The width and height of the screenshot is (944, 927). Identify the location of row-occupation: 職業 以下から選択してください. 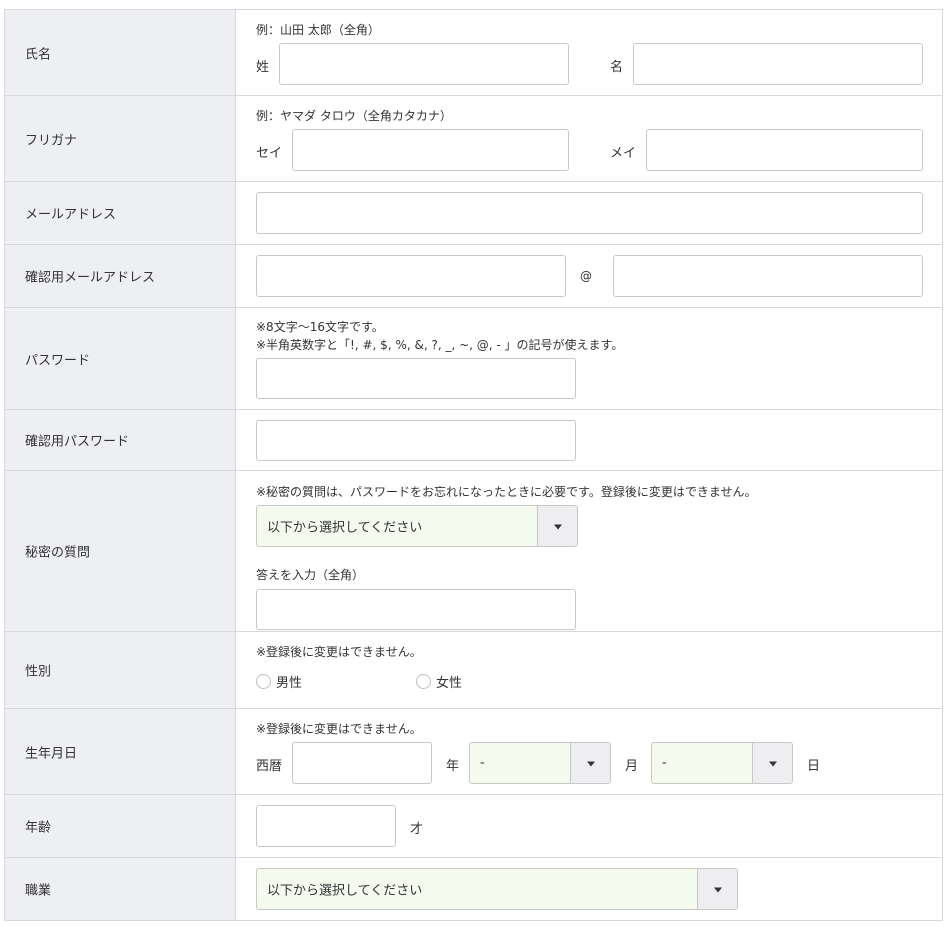
(473, 889).